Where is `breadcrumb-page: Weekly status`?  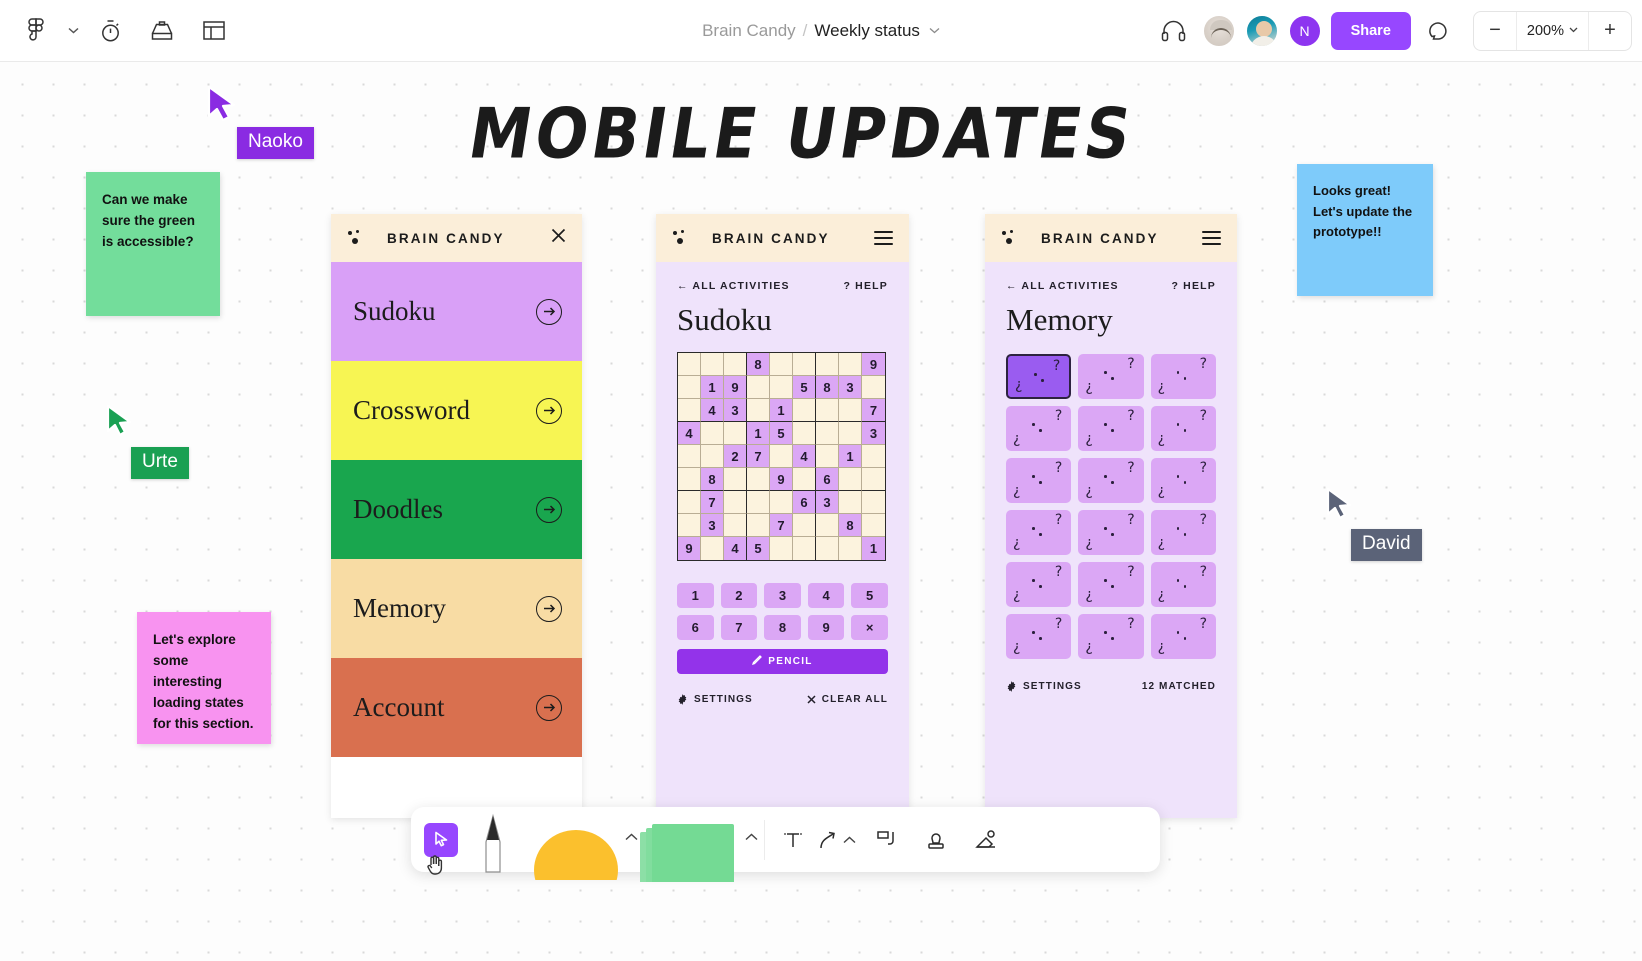 breadcrumb-page: Weekly status is located at coordinates (867, 31).